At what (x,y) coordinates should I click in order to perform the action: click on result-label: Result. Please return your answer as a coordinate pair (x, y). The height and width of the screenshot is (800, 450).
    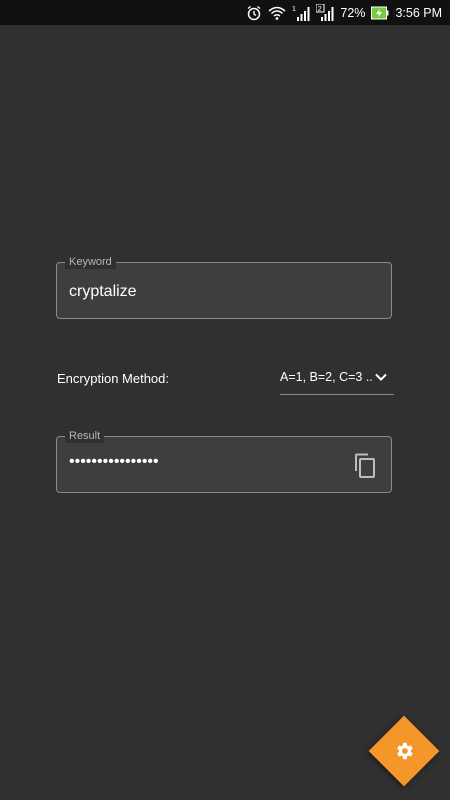
    Looking at the image, I should click on (85, 436).